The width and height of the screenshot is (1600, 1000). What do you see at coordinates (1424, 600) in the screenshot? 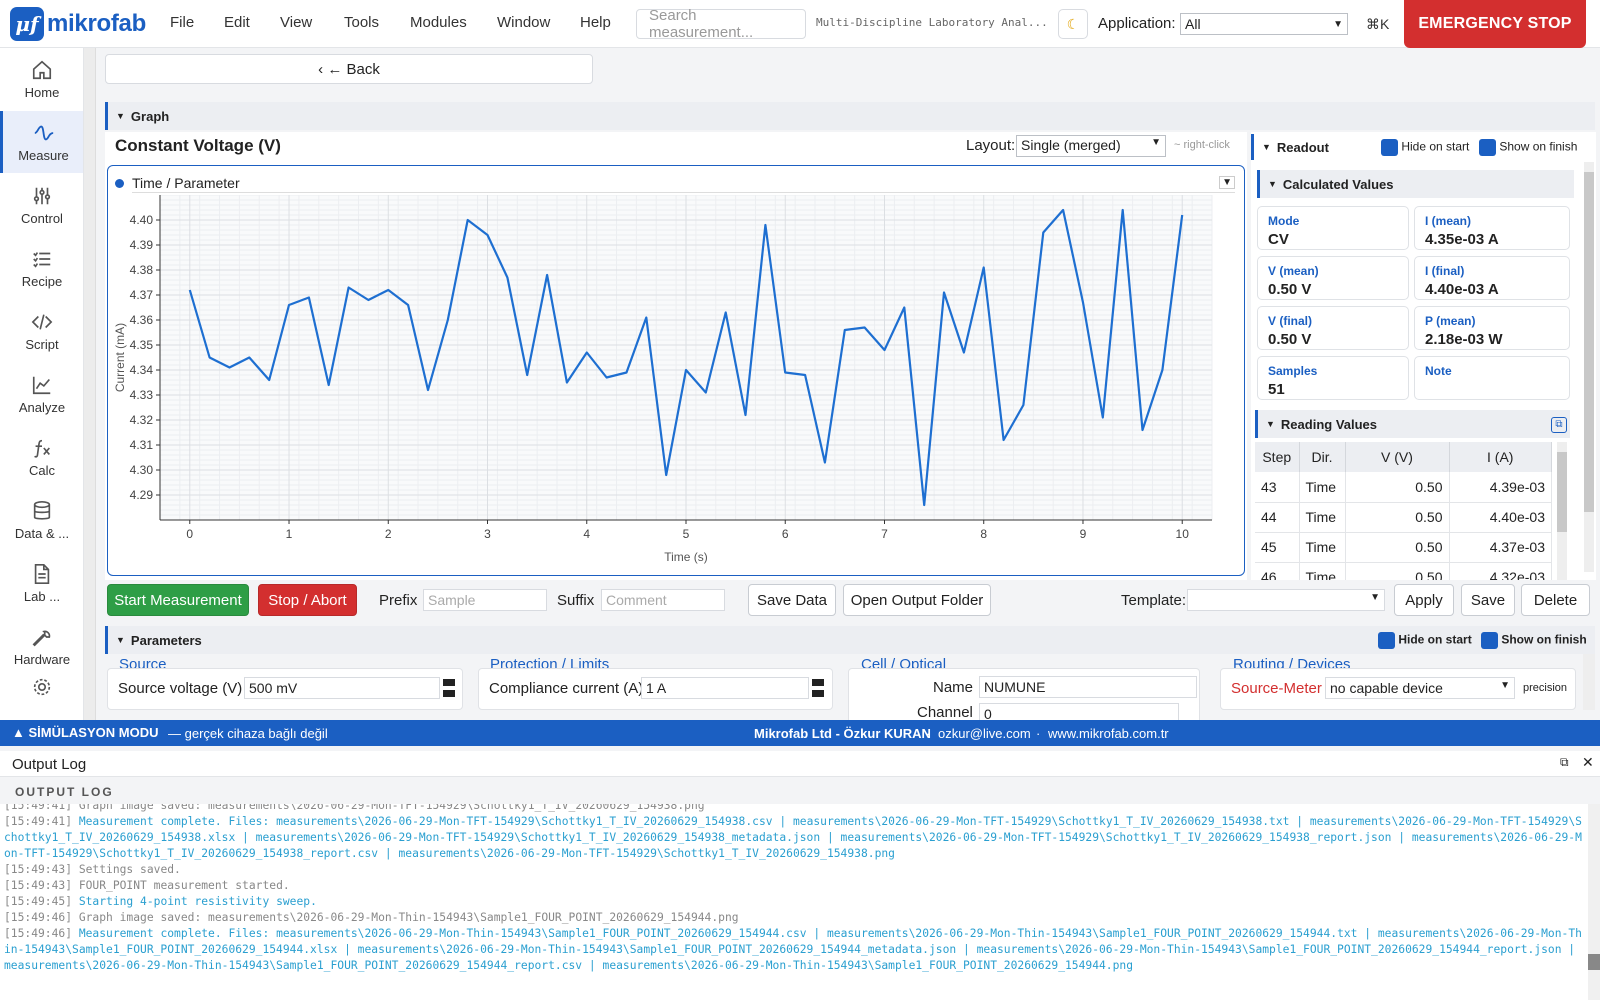
I see `apply-template-button: Apply` at bounding box center [1424, 600].